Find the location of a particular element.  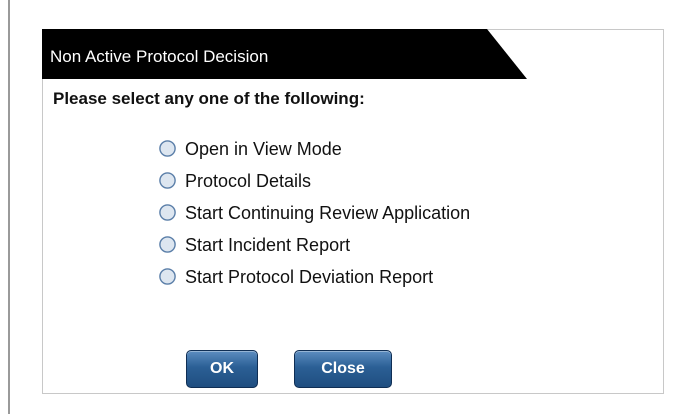

option-start-continuing-review: Start Continuing Review Application is located at coordinates (314, 219).